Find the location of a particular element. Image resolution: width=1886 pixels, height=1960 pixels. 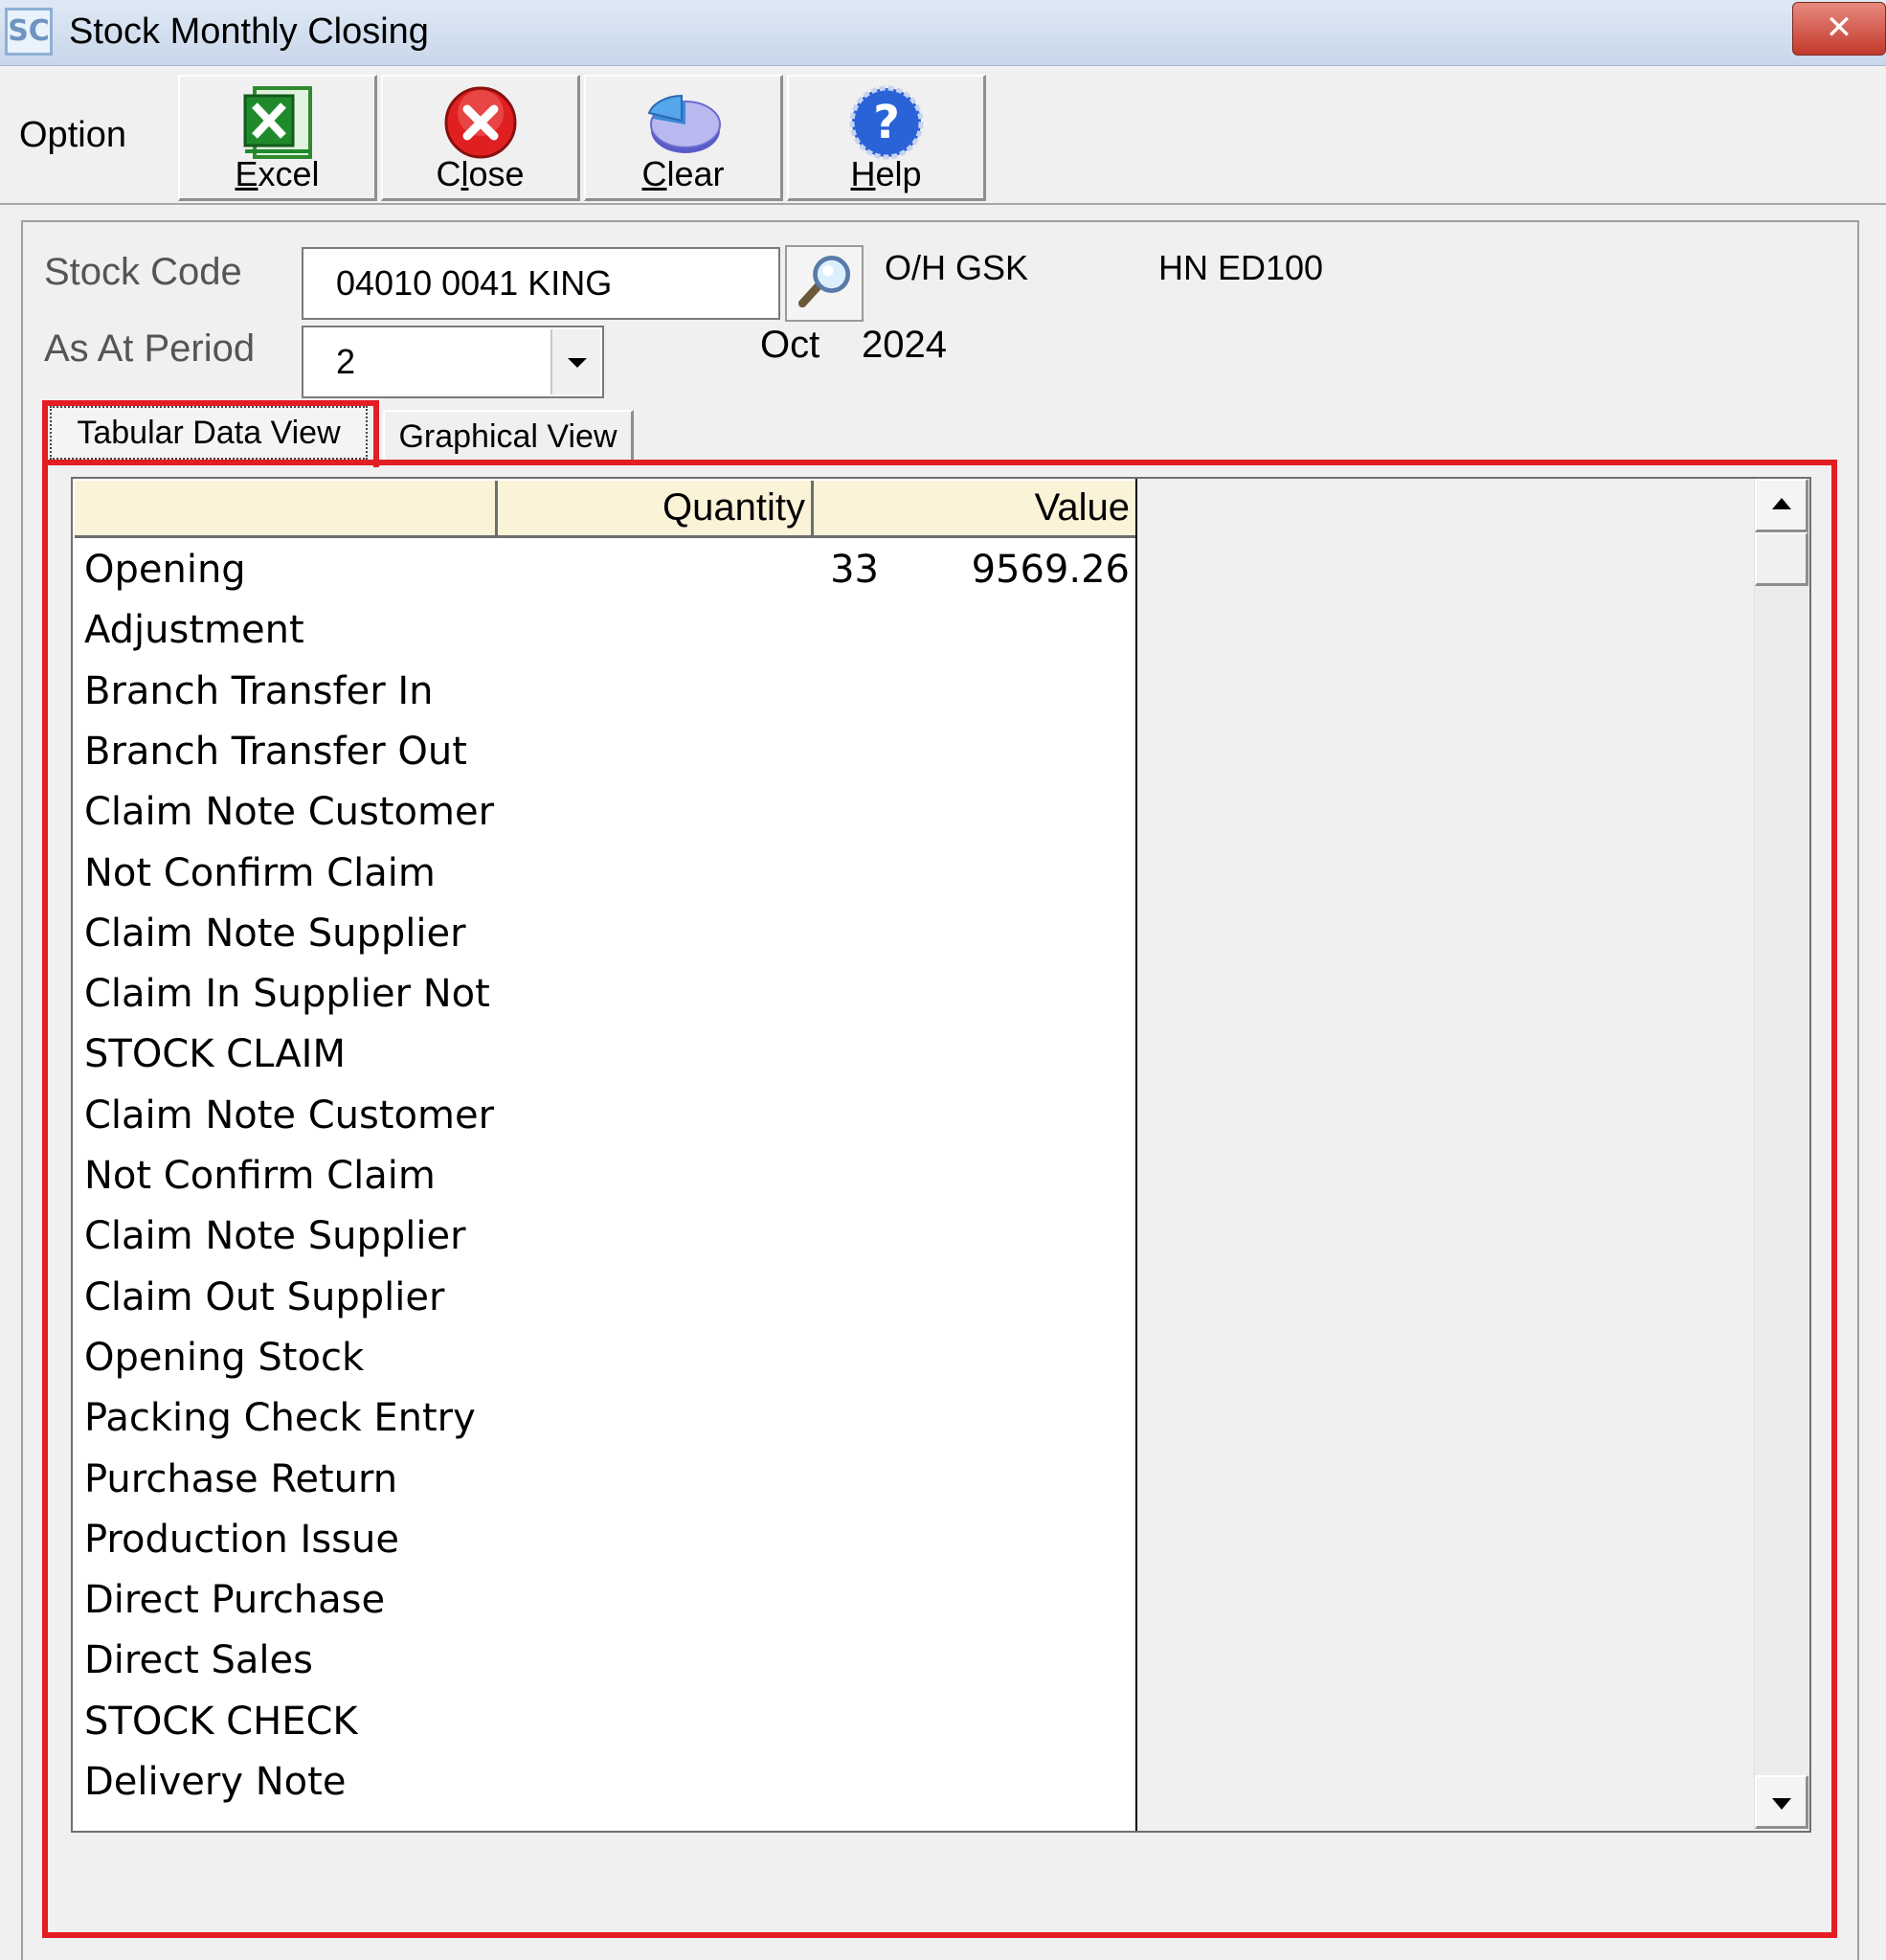

excel-button: Excel is located at coordinates (277, 138).